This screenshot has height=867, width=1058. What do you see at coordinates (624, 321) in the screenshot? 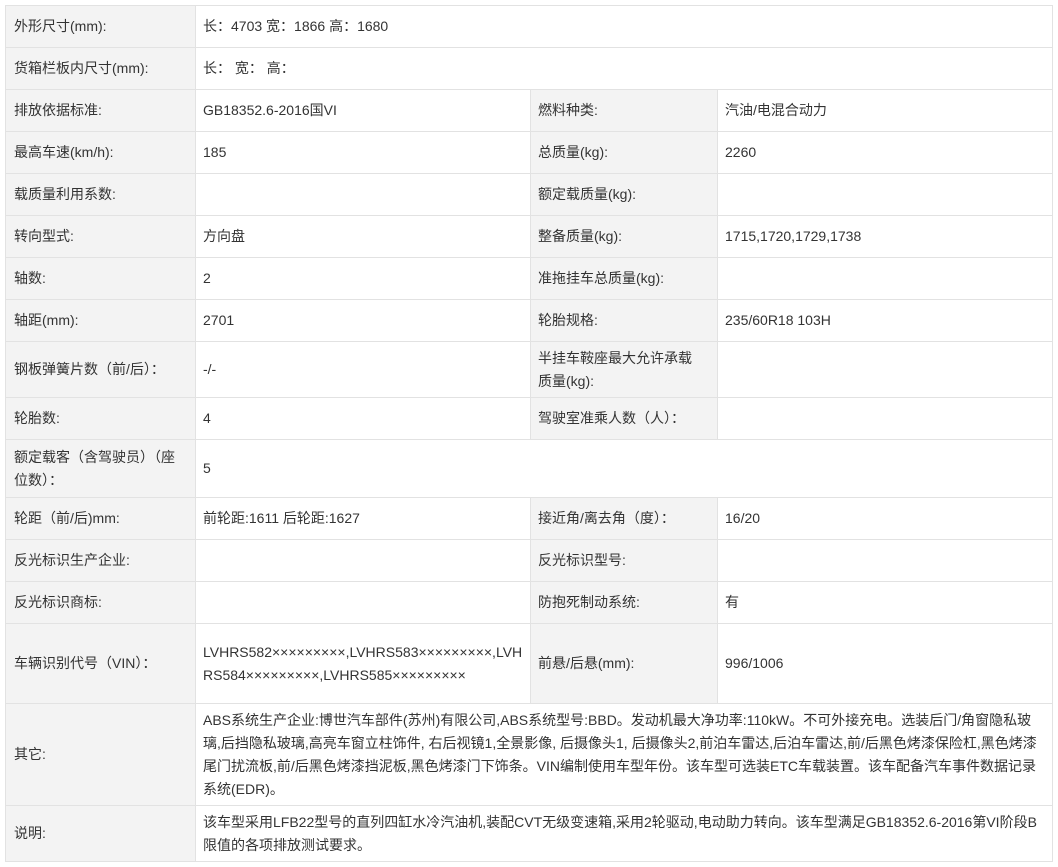
I see `tire-spec-label: 轮胎规格:` at bounding box center [624, 321].